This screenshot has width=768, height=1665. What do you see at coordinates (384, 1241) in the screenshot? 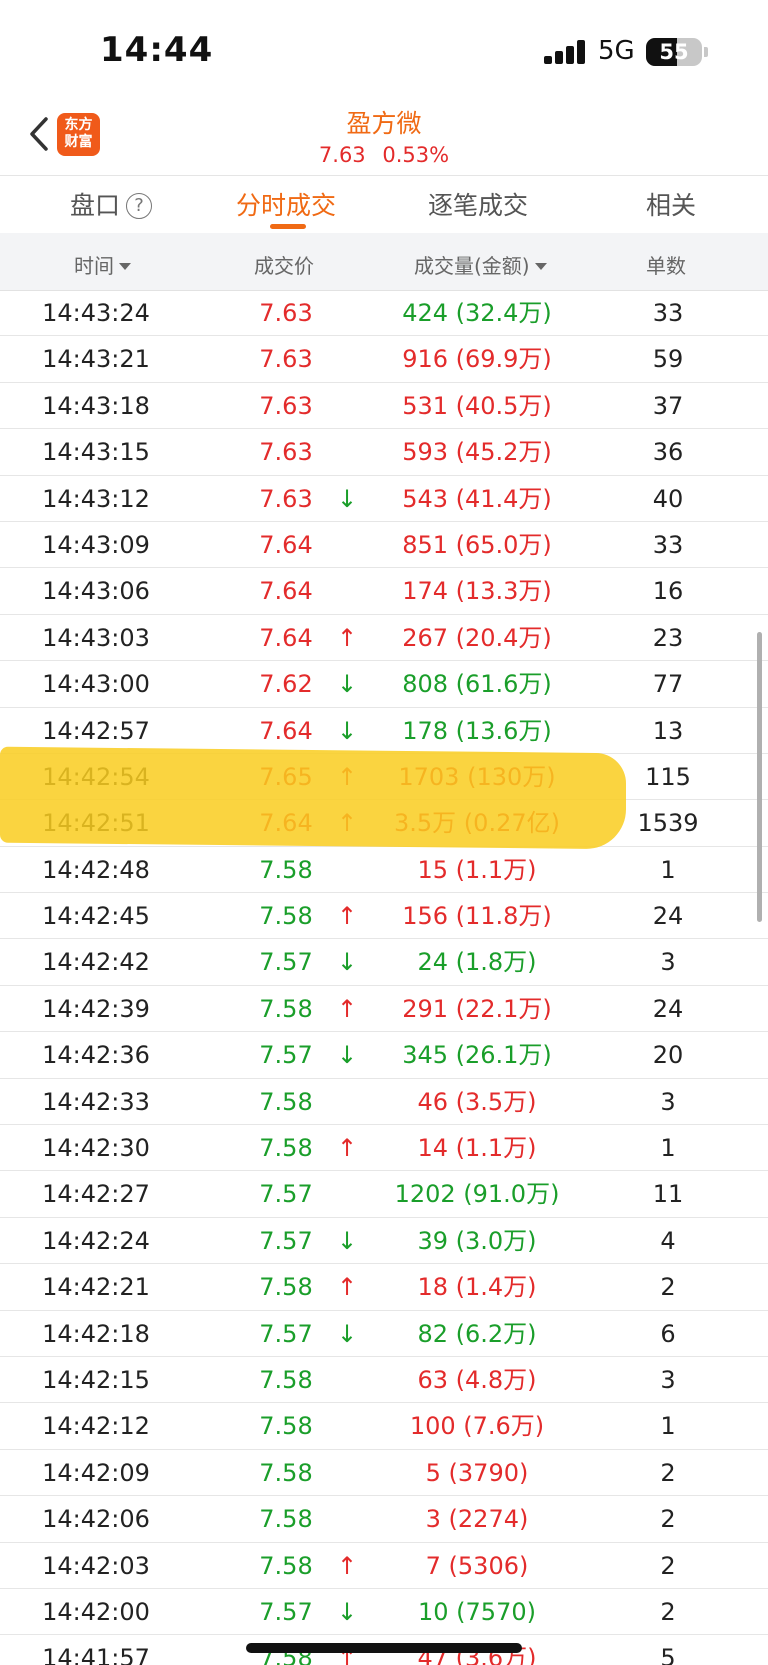
I see `table-row: 14:42:24 7.57 ↓ 39 (3.0万) 4` at bounding box center [384, 1241].